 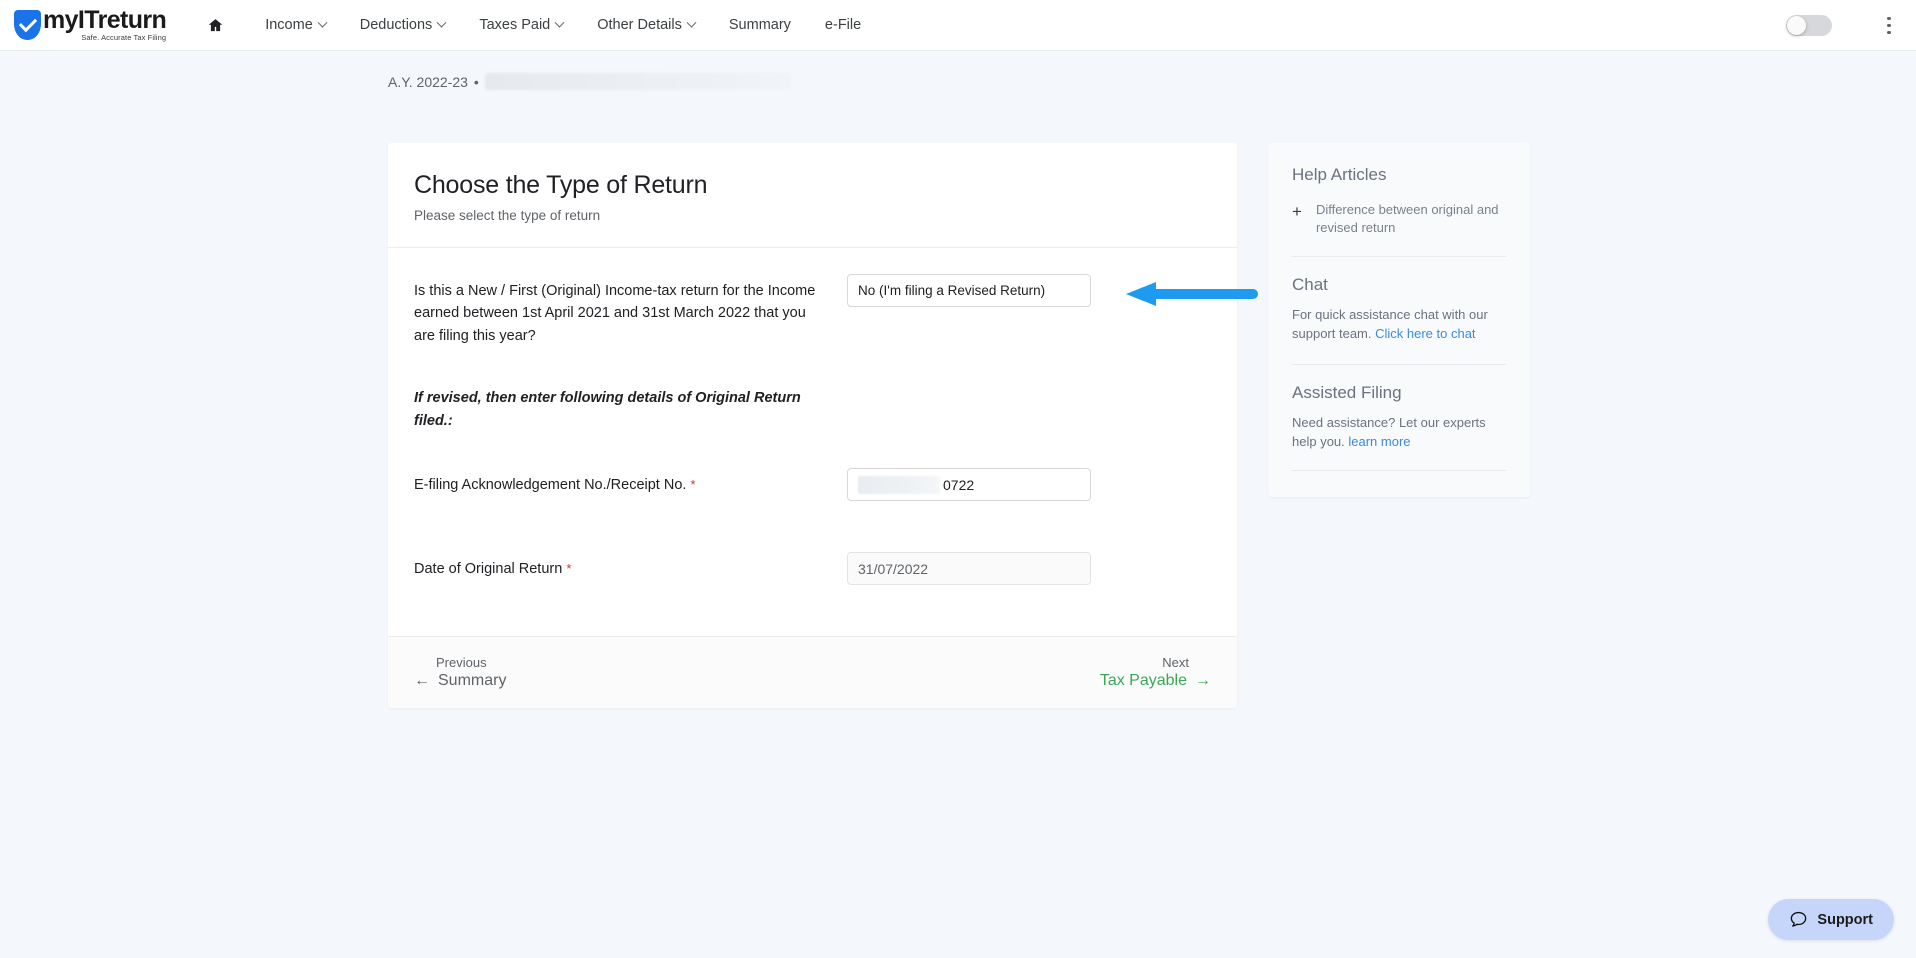 I want to click on next-label: Tax Payable, so click(x=1143, y=681).